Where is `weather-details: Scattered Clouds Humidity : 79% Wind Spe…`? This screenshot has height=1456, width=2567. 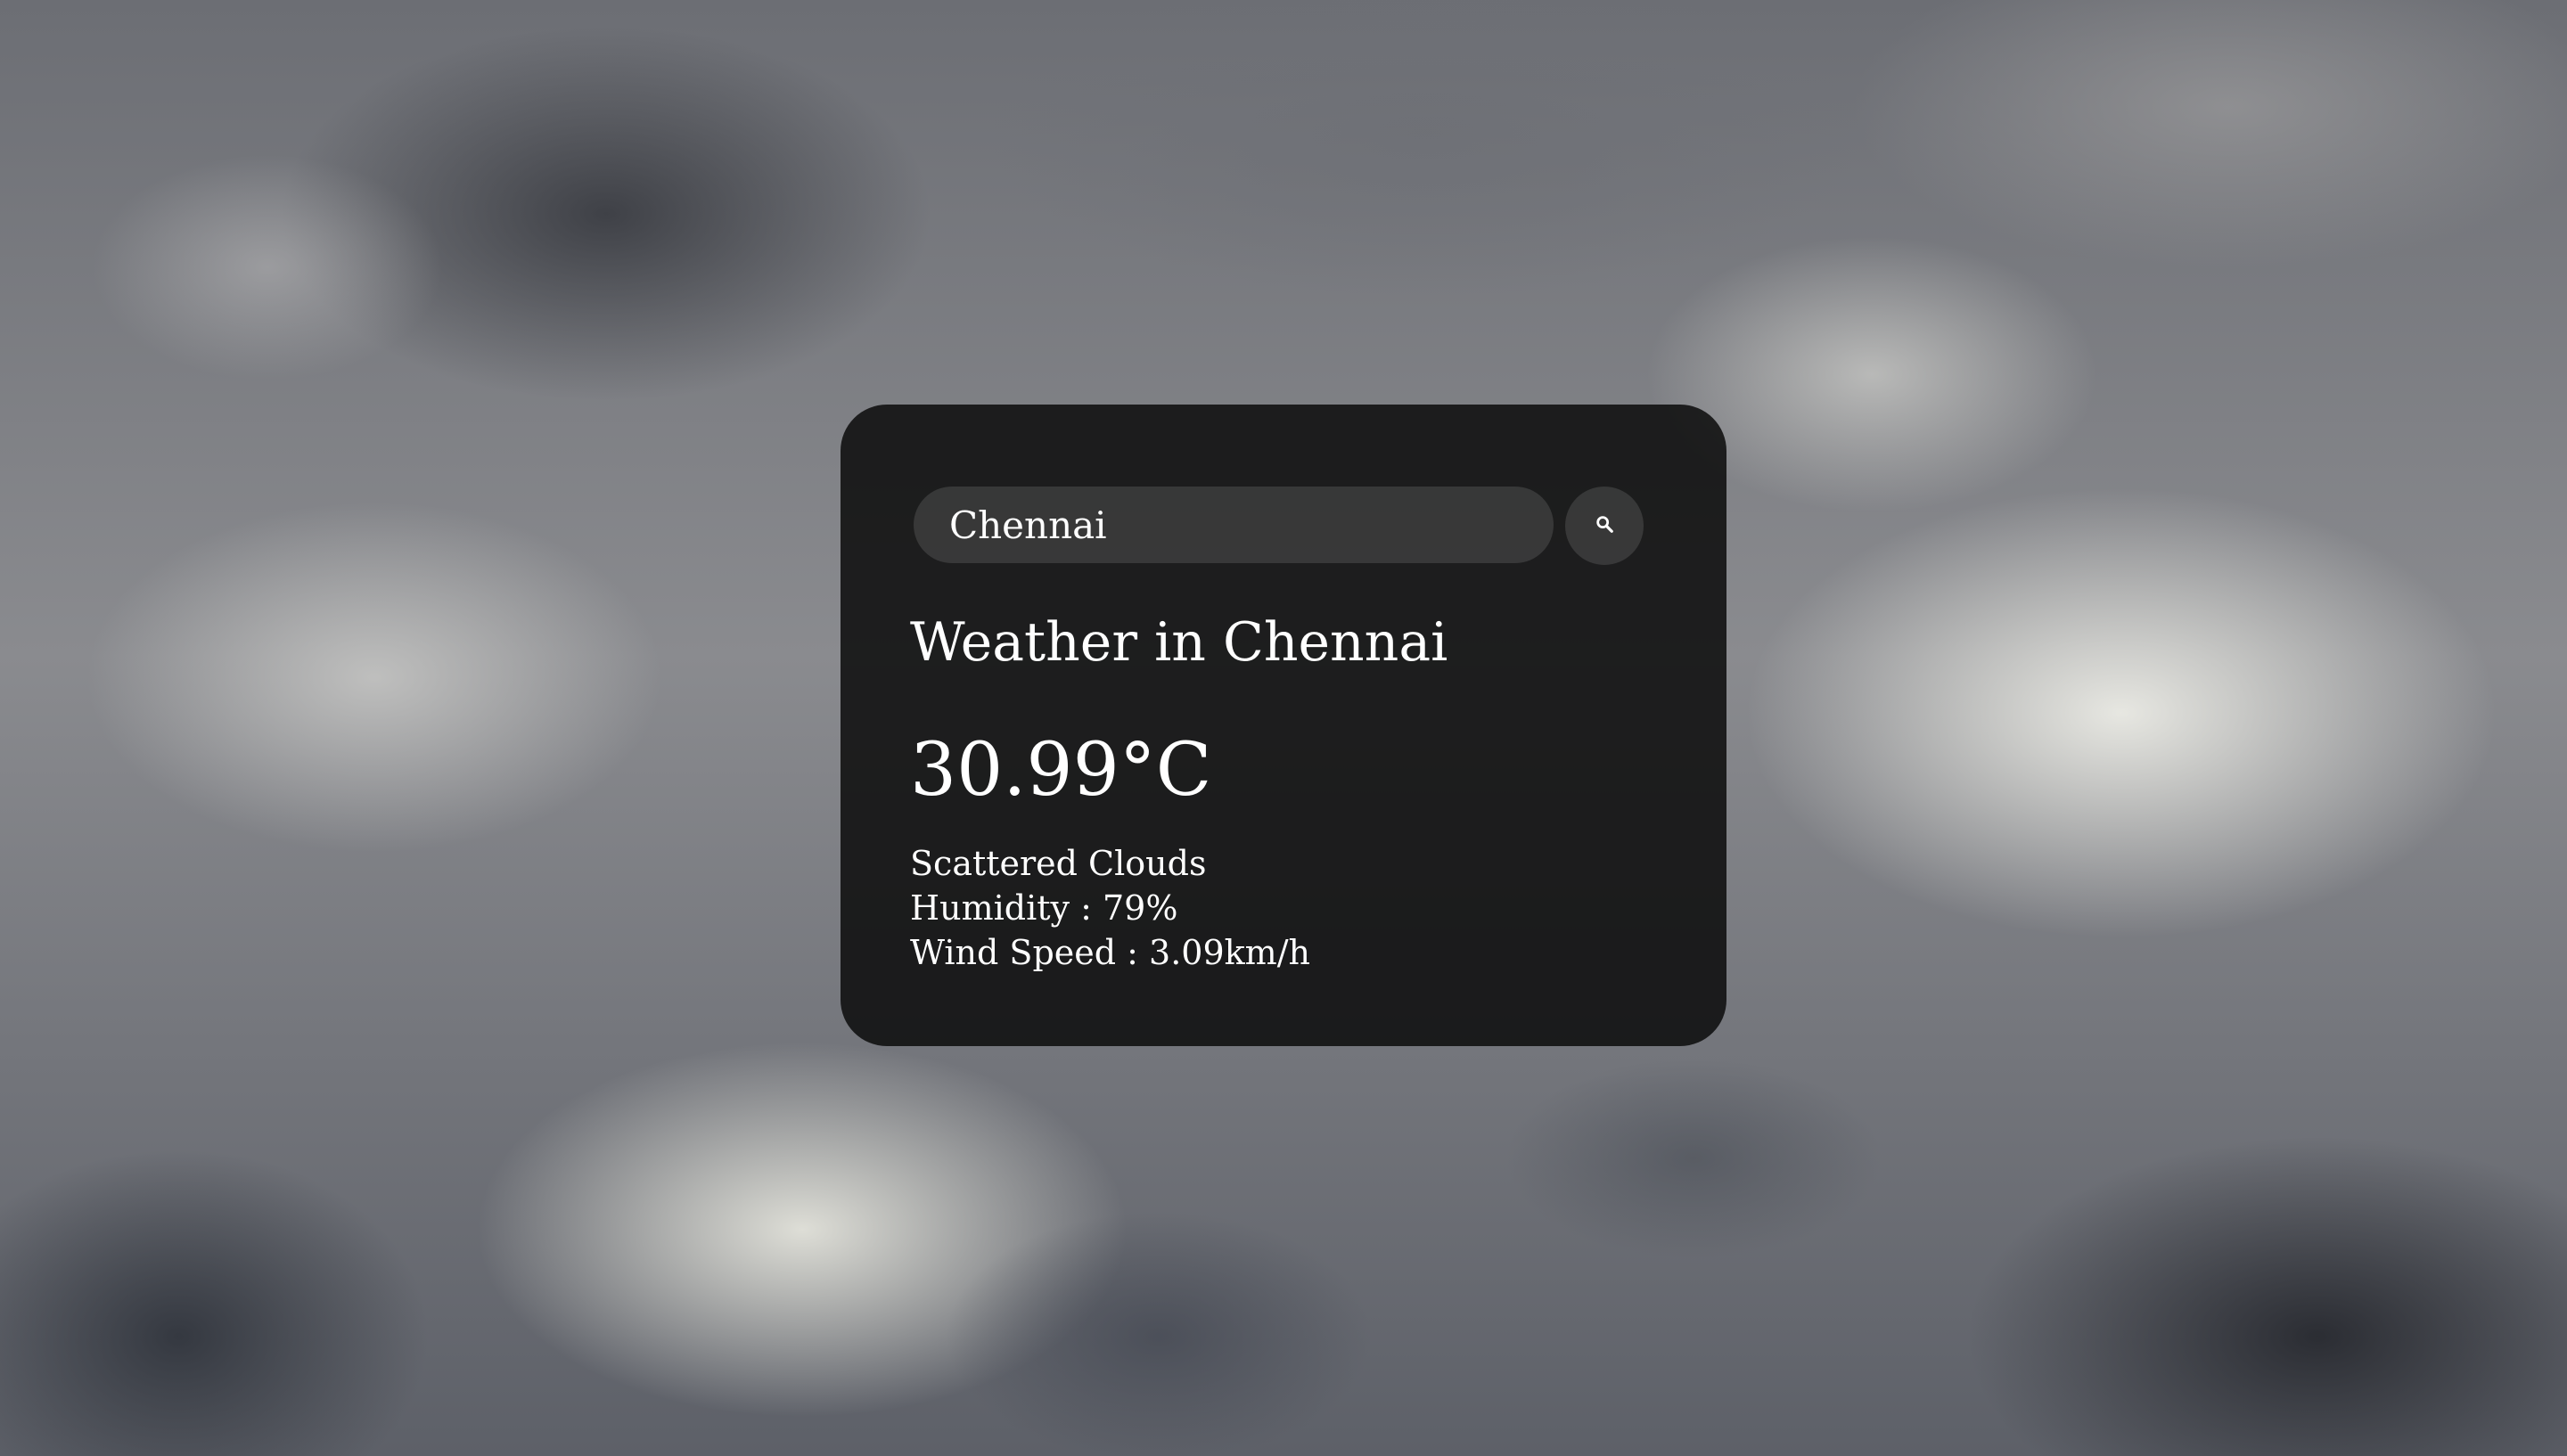
weather-details: Scattered Clouds Humidity : 79% Wind Spe… is located at coordinates (1110, 908).